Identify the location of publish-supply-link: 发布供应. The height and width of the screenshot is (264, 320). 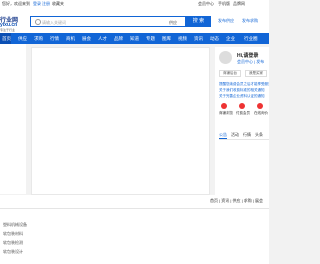
(226, 21).